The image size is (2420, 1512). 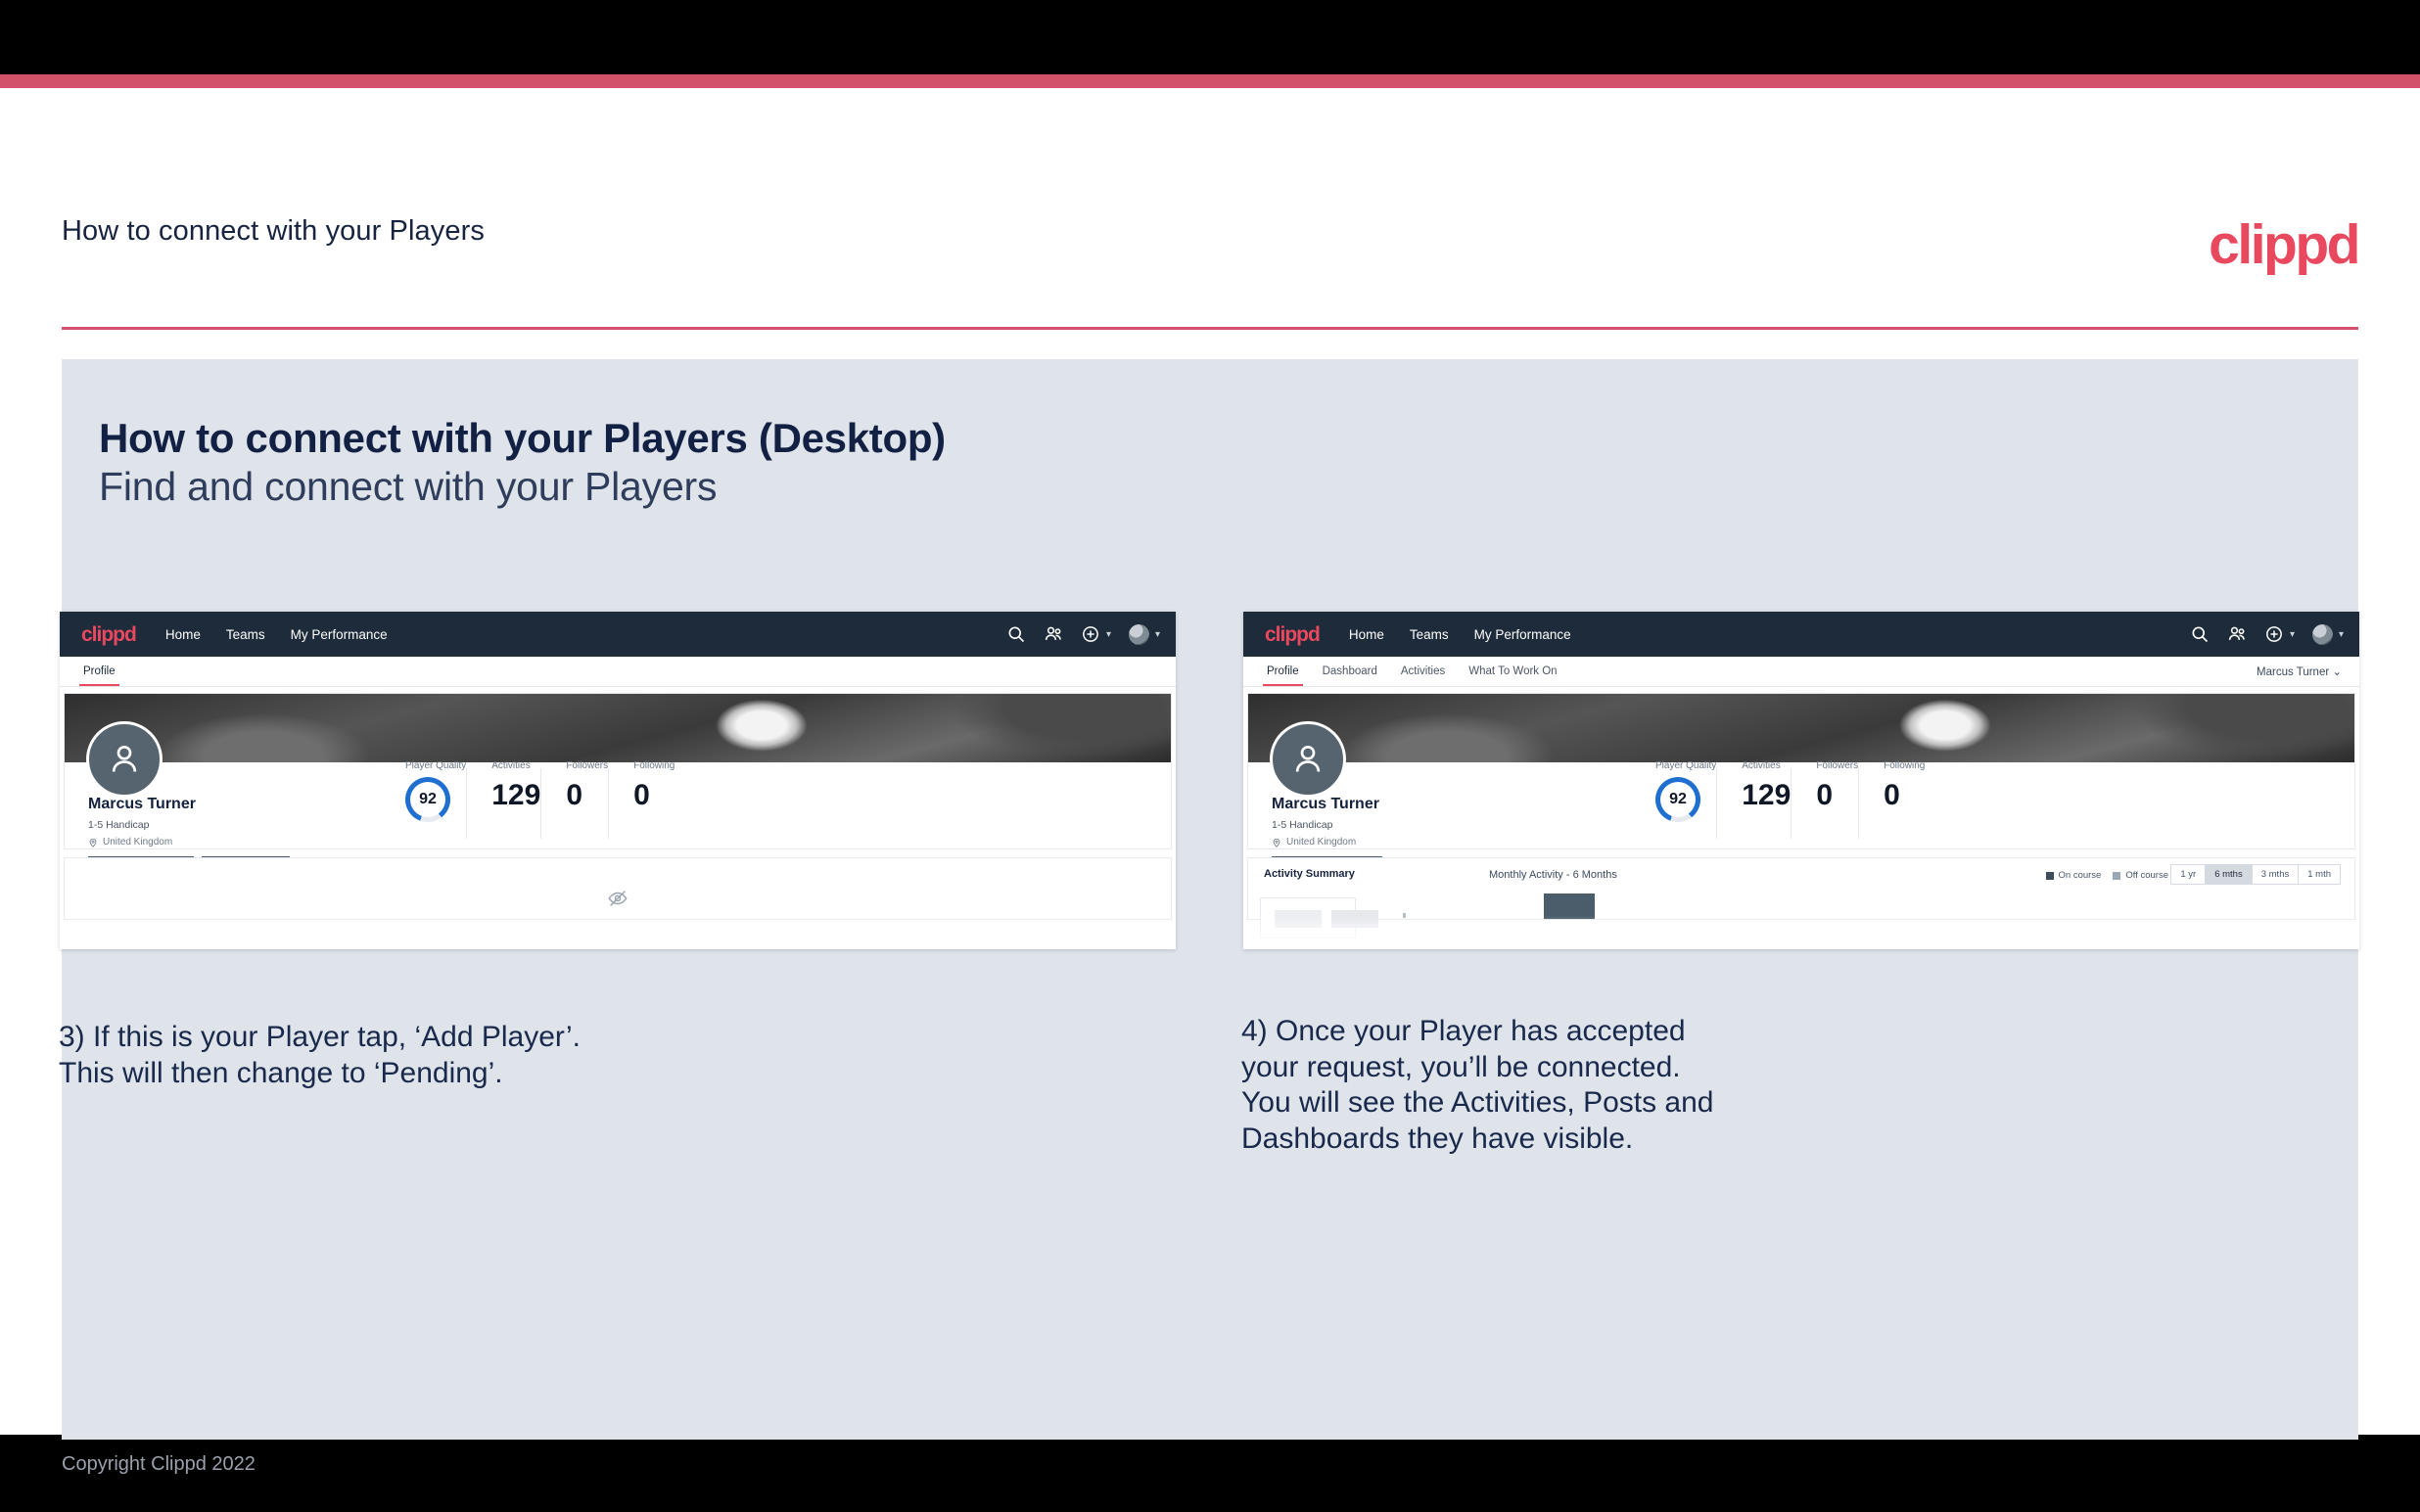 I want to click on left-appbar-logo: clippd, so click(x=109, y=634).